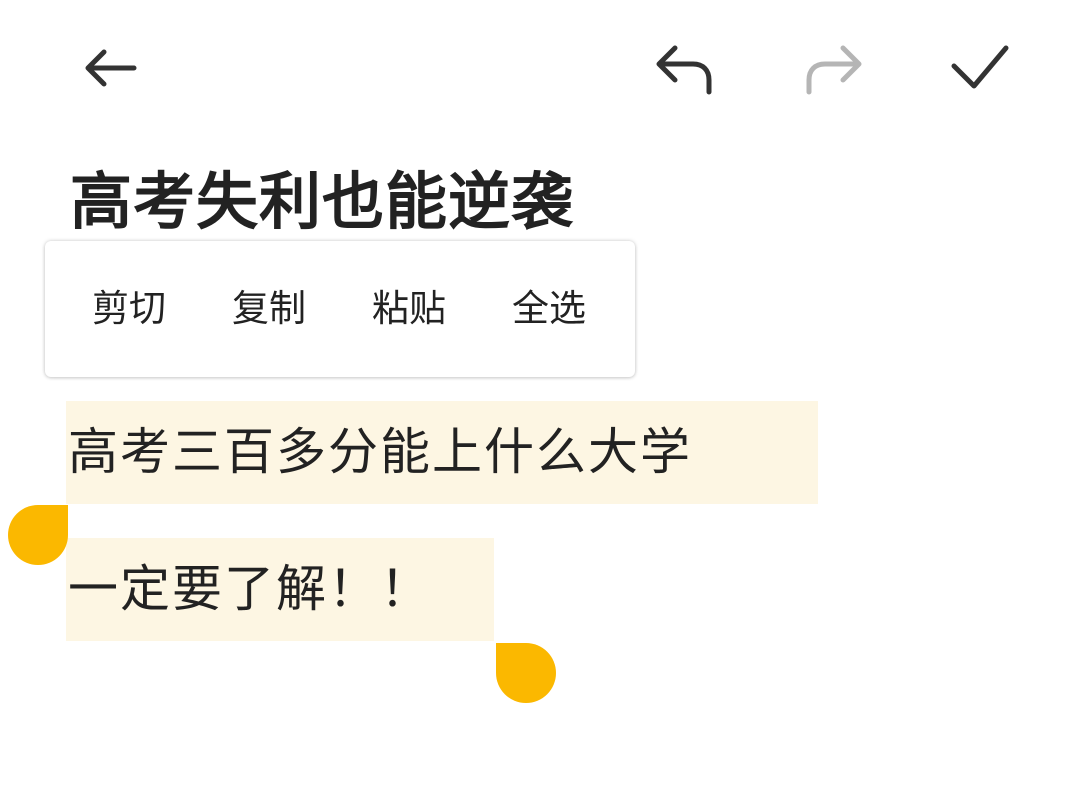 The height and width of the screenshot is (810, 1080). Describe the element at coordinates (129, 309) in the screenshot. I see `menu-item-cut: 剪切` at that location.